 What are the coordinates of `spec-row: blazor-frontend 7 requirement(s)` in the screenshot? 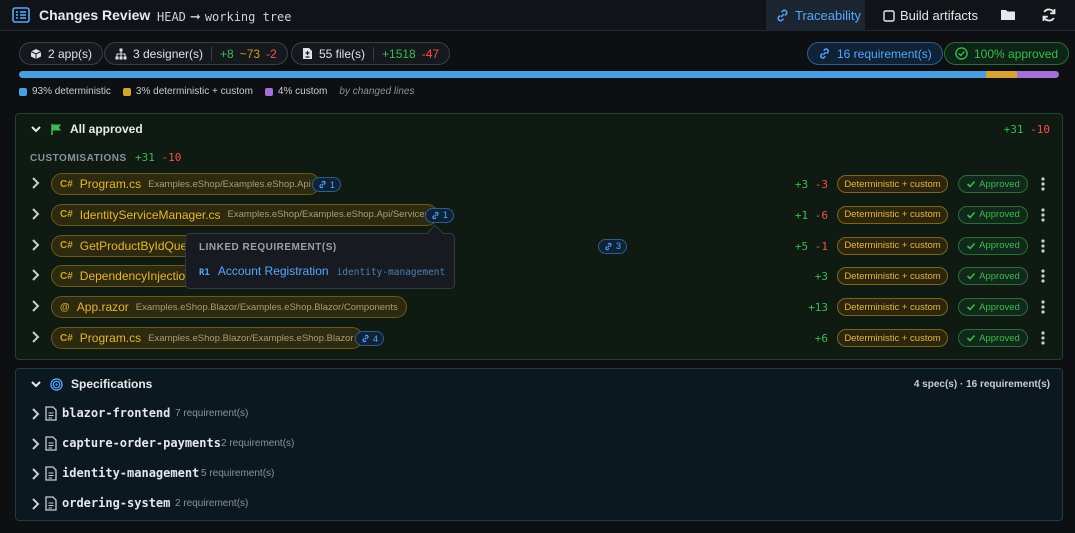 It's located at (539, 414).